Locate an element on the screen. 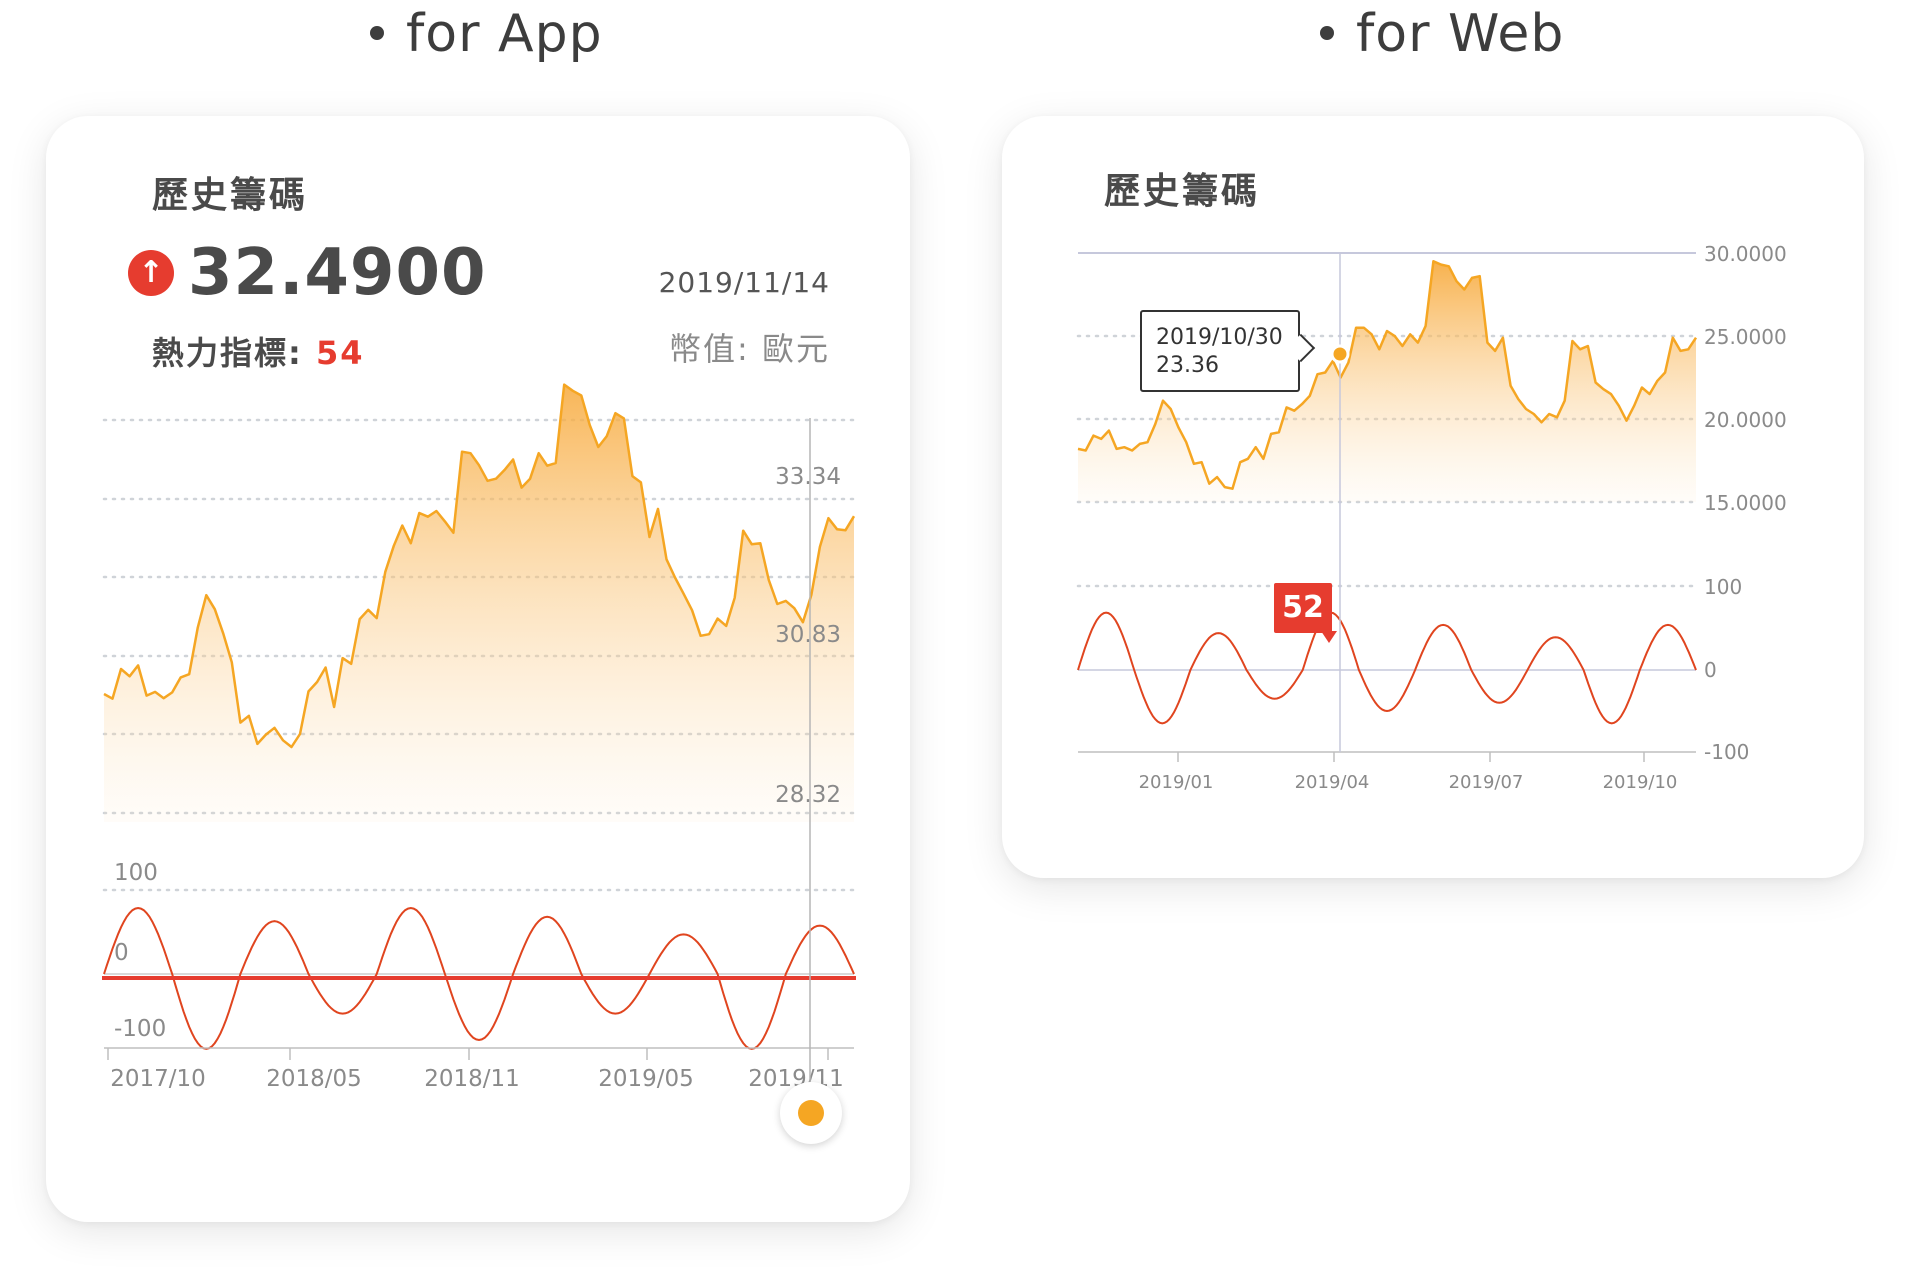 This screenshot has height=1278, width=1912. scrubber-handle is located at coordinates (811, 1113).